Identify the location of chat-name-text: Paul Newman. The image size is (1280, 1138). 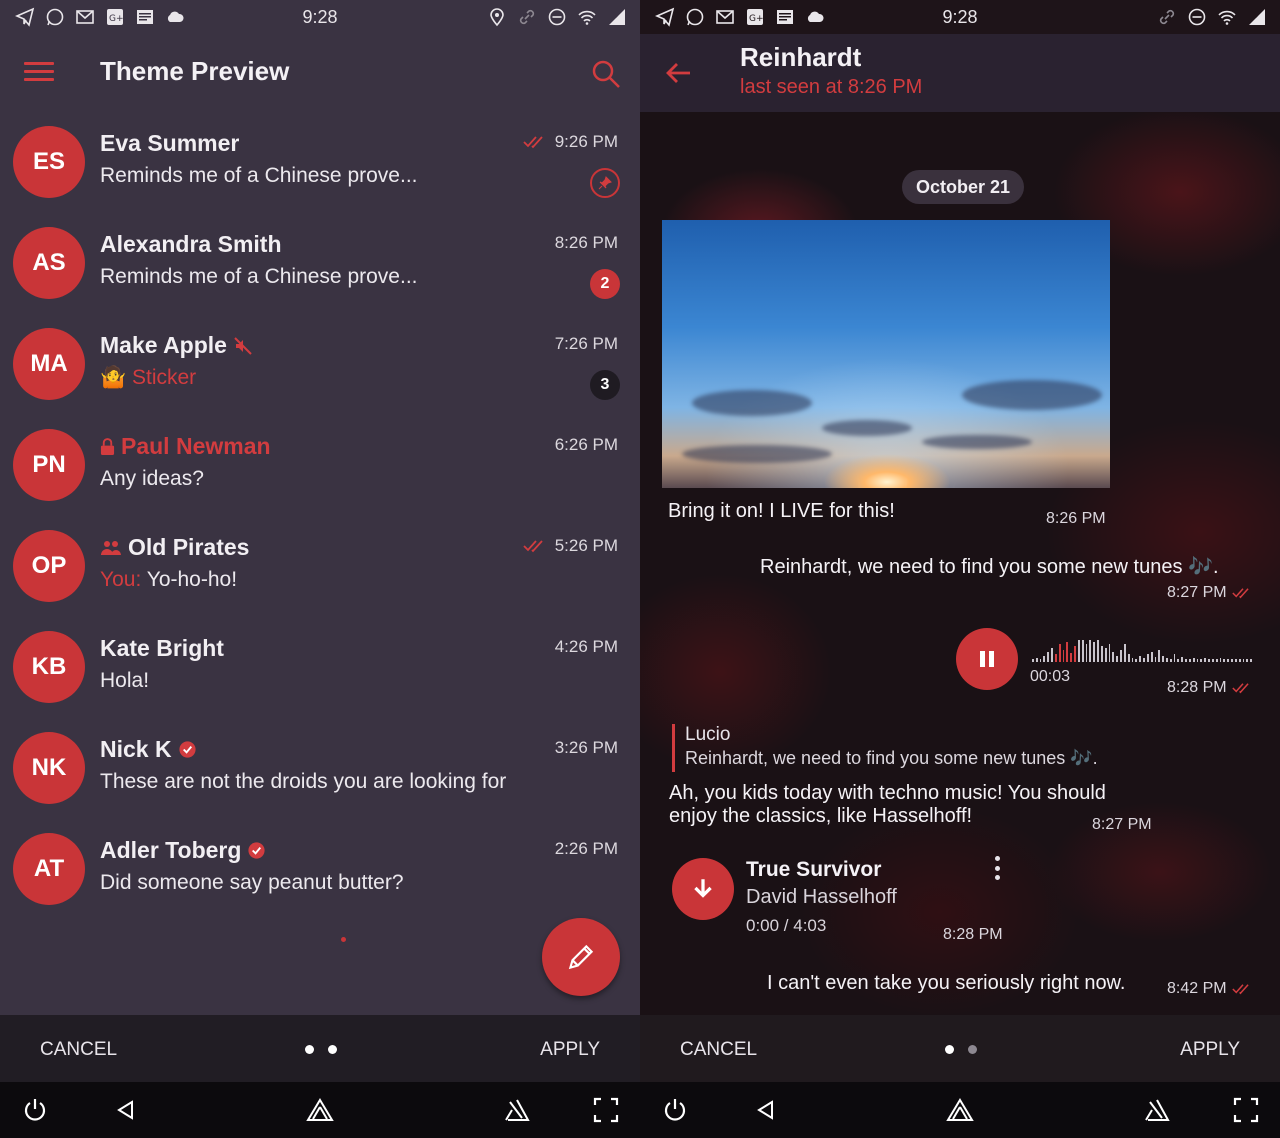
(196, 446).